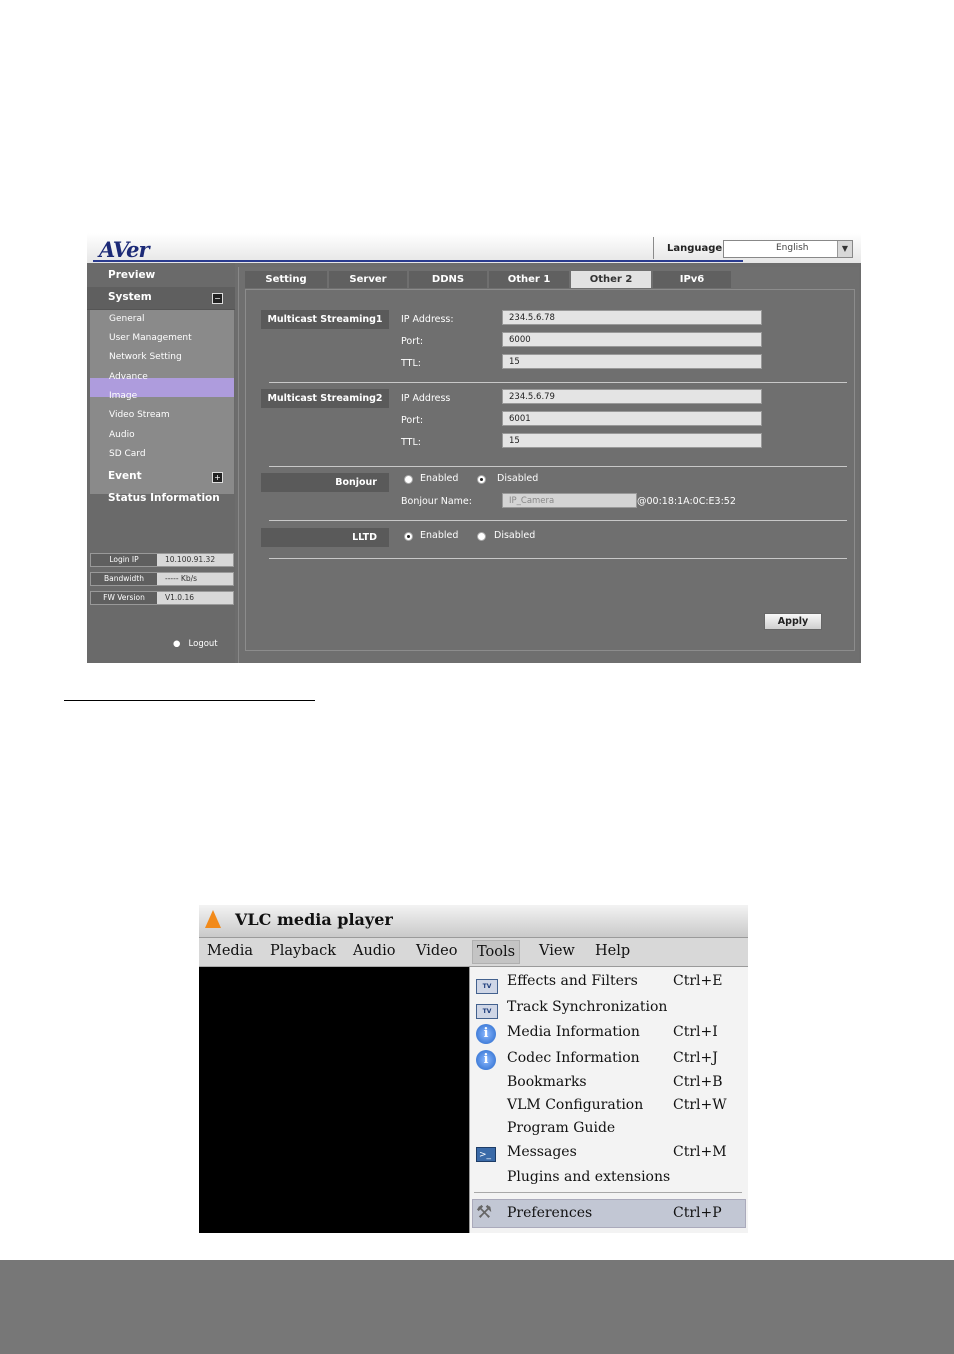 The image size is (954, 1354). I want to click on sidebar-item-sd-card: SD Card, so click(127, 454).